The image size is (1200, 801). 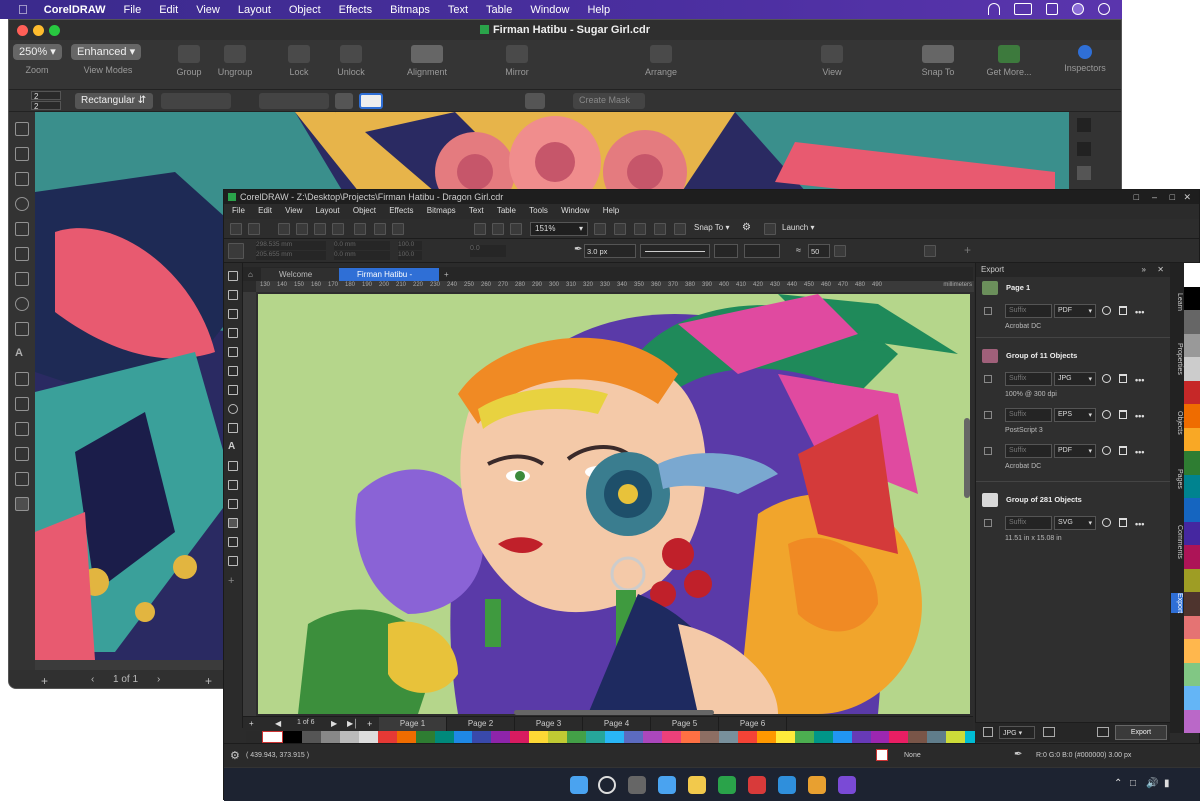 What do you see at coordinates (233, 352) in the screenshot?
I see `freehand-tool-icon` at bounding box center [233, 352].